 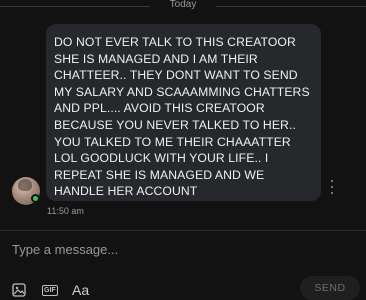 What do you see at coordinates (65, 211) in the screenshot?
I see `message-timestamp: 11:50 am` at bounding box center [65, 211].